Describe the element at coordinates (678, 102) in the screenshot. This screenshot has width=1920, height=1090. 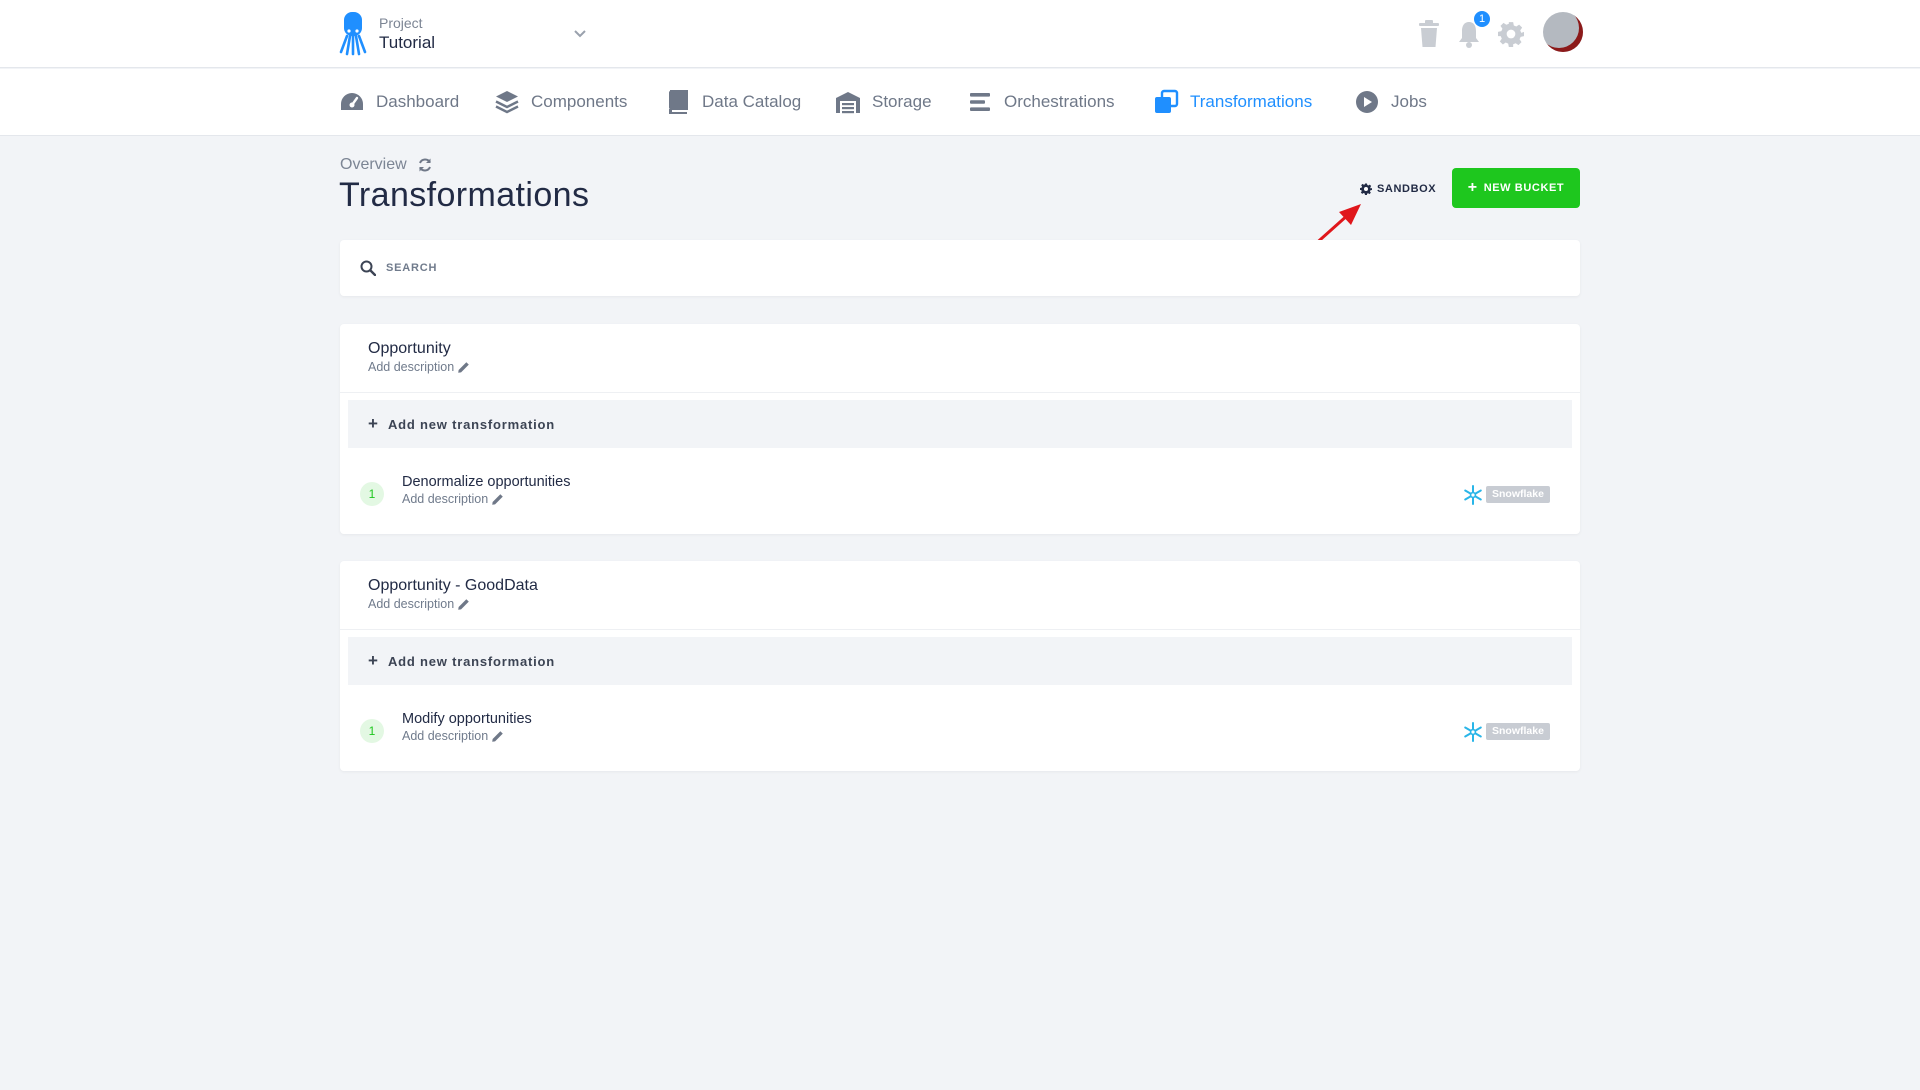
I see `book-icon` at that location.